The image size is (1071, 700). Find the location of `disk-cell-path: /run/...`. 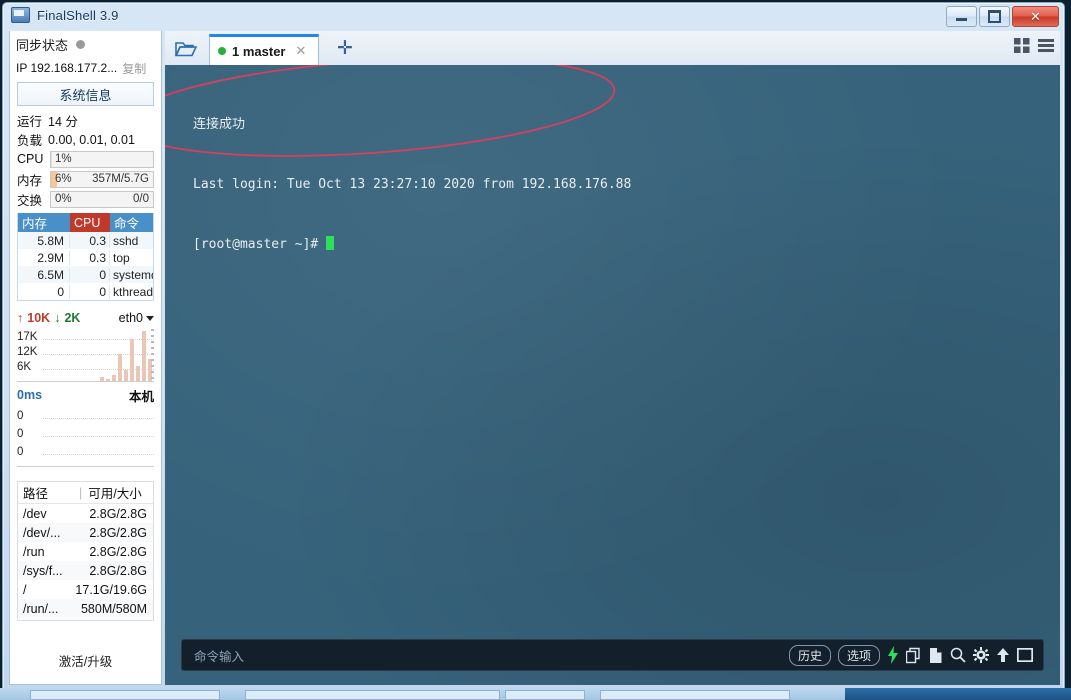

disk-cell-path: /run/... is located at coordinates (41, 608).